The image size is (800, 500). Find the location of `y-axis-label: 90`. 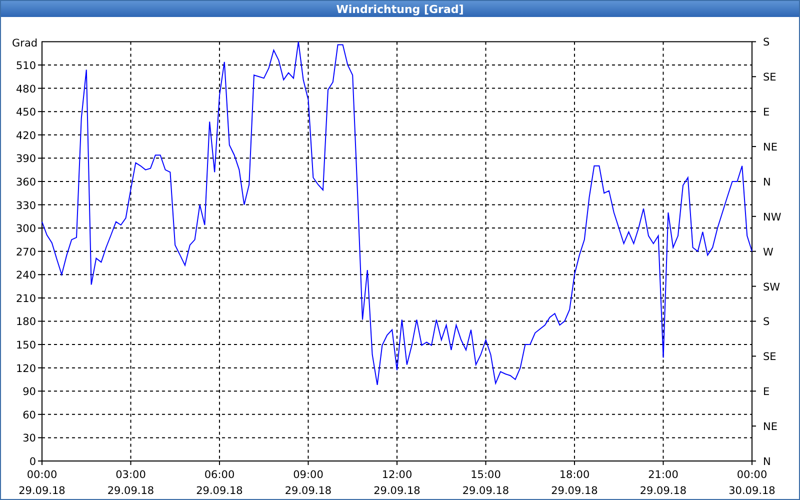

y-axis-label: 90 is located at coordinates (29, 392).